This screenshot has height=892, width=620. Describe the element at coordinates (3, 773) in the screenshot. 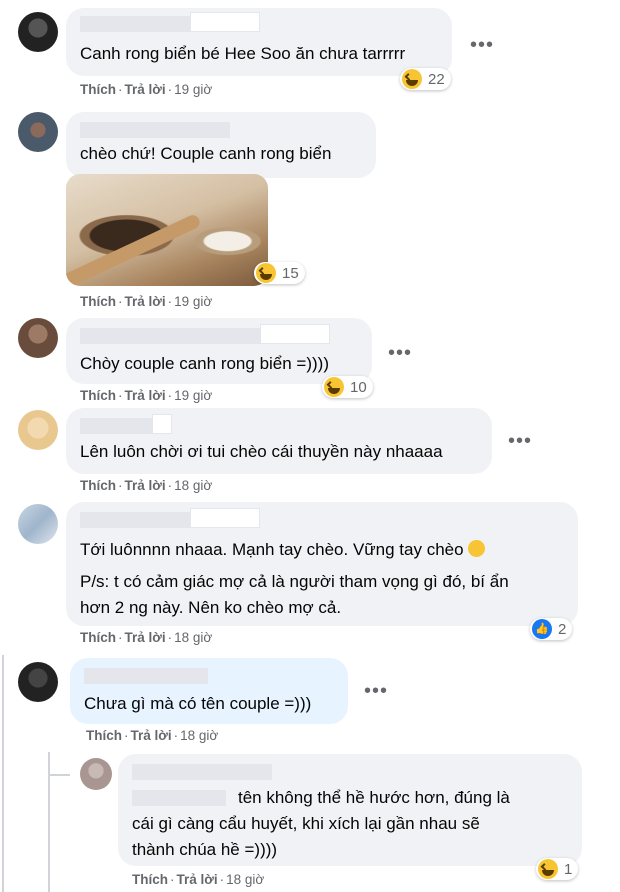

I see `thread-line` at that location.